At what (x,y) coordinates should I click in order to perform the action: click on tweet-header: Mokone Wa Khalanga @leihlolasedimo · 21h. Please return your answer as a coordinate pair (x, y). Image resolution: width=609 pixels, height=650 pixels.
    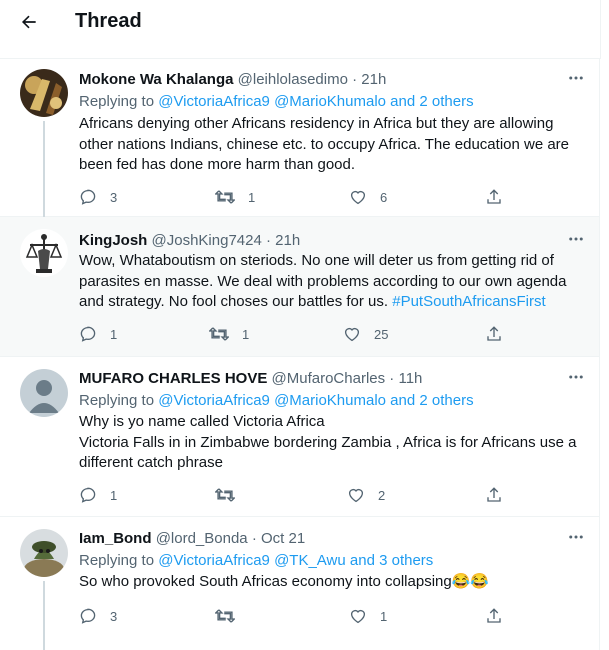
    Looking at the image, I should click on (232, 80).